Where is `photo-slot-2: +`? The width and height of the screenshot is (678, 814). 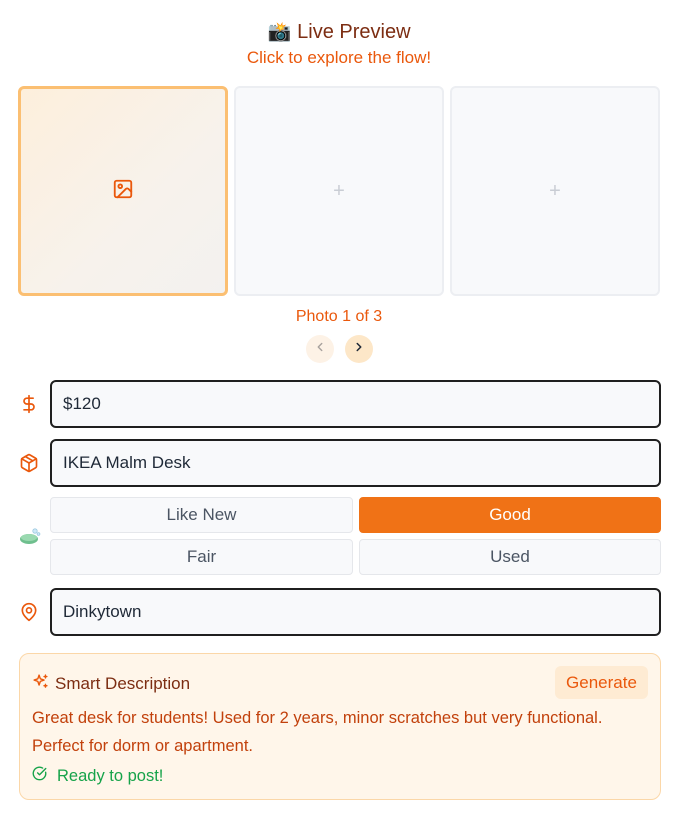 photo-slot-2: + is located at coordinates (339, 191).